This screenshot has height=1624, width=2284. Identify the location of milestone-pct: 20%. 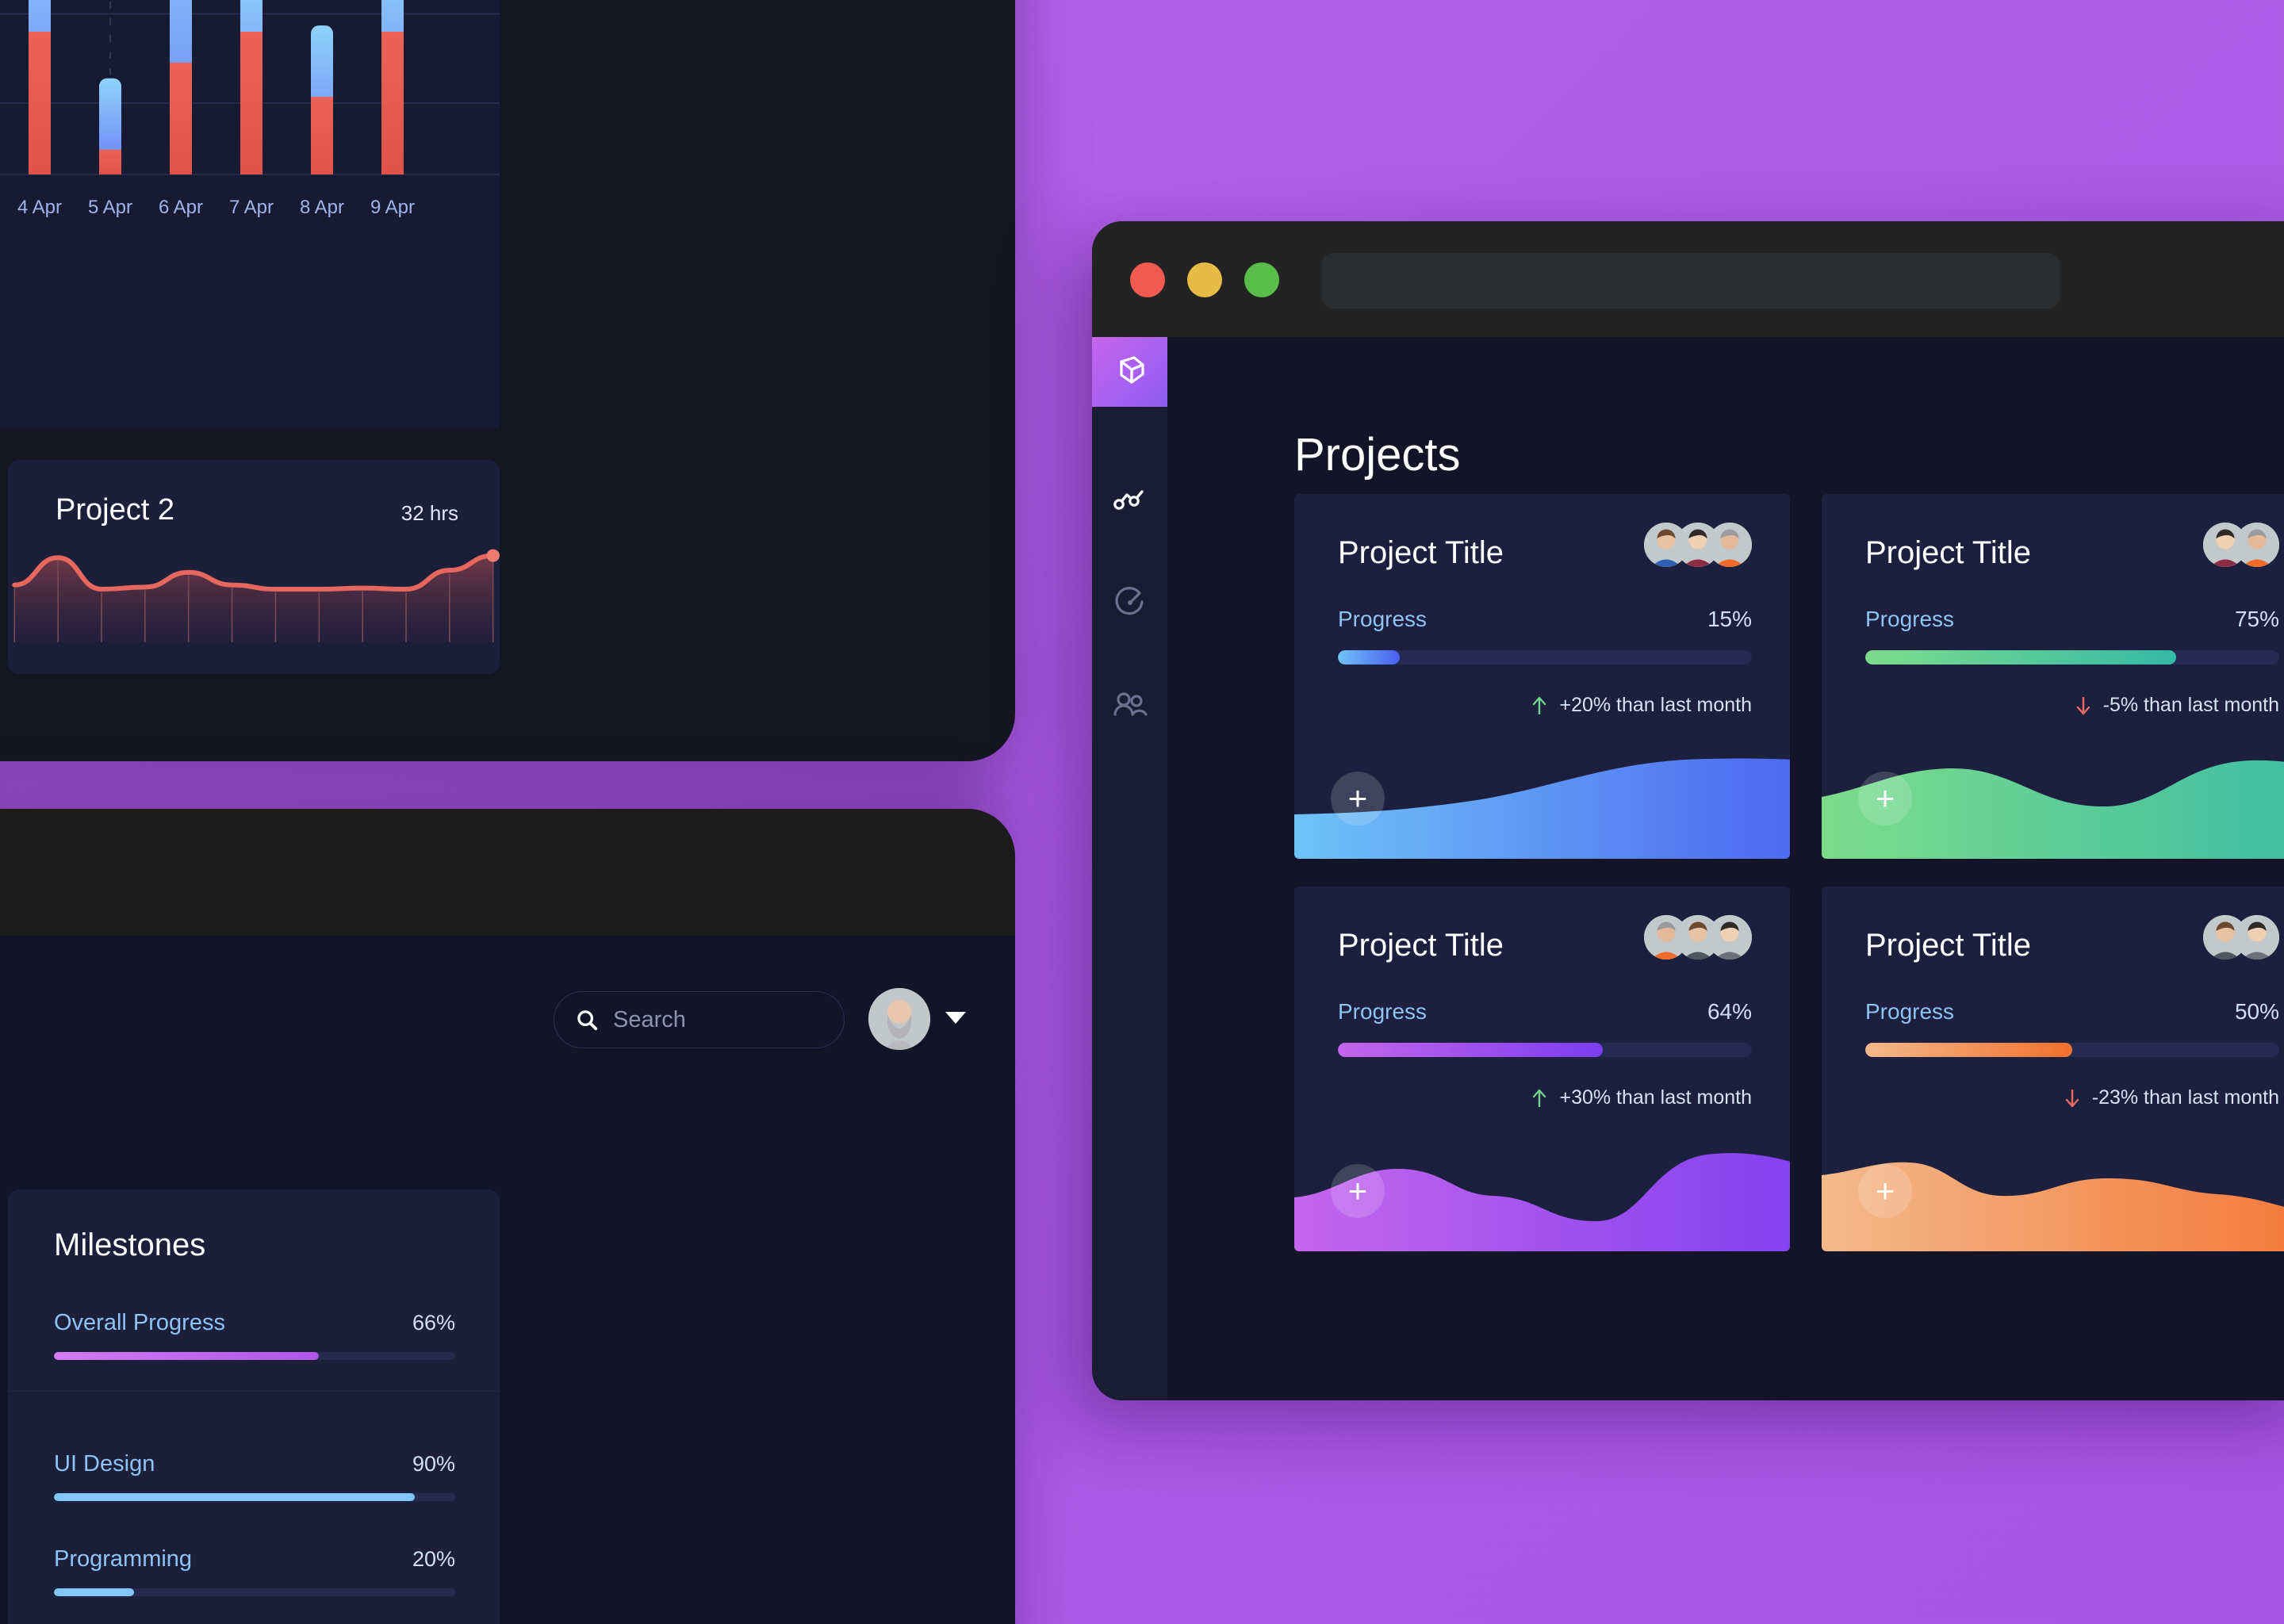
(433, 1559).